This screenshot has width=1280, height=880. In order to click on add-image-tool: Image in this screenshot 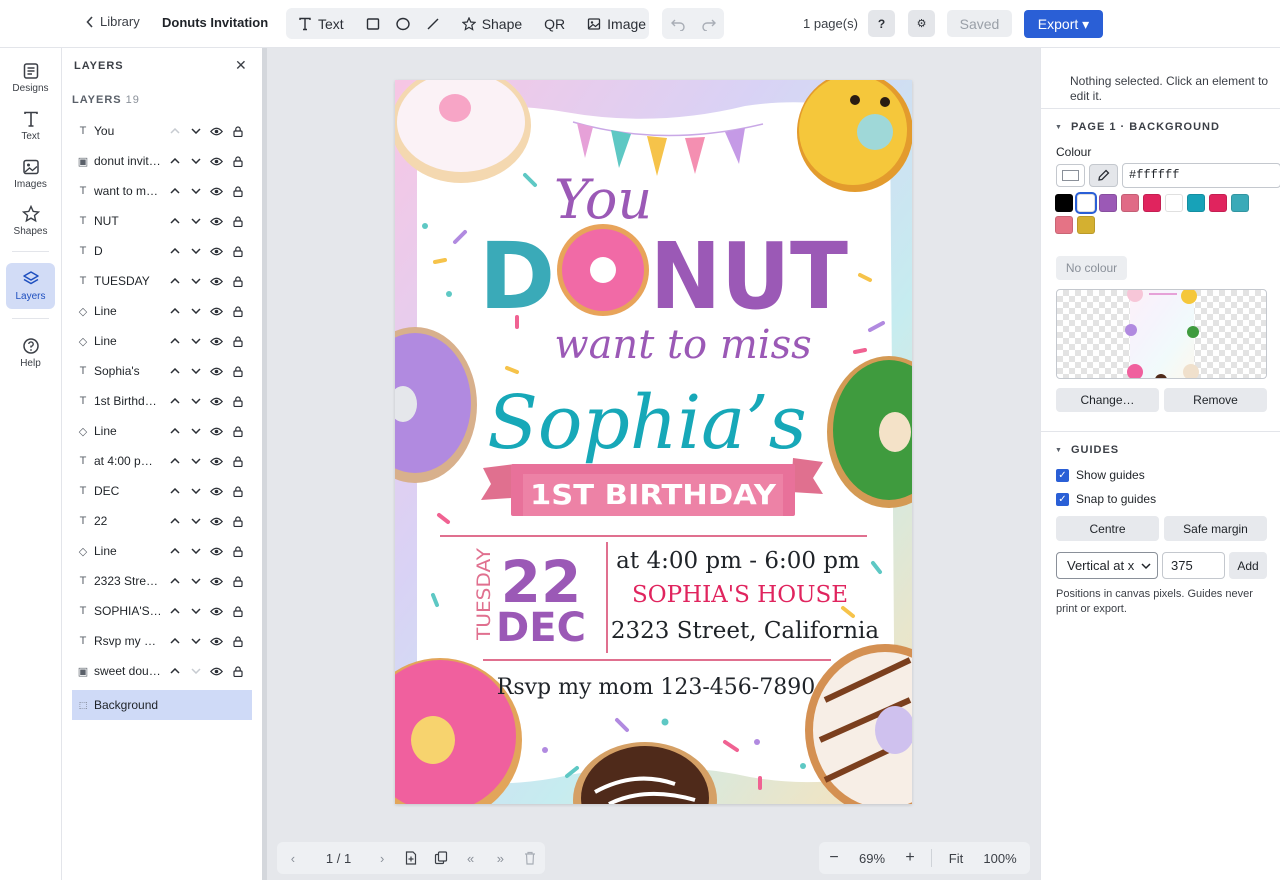, I will do `click(613, 23)`.